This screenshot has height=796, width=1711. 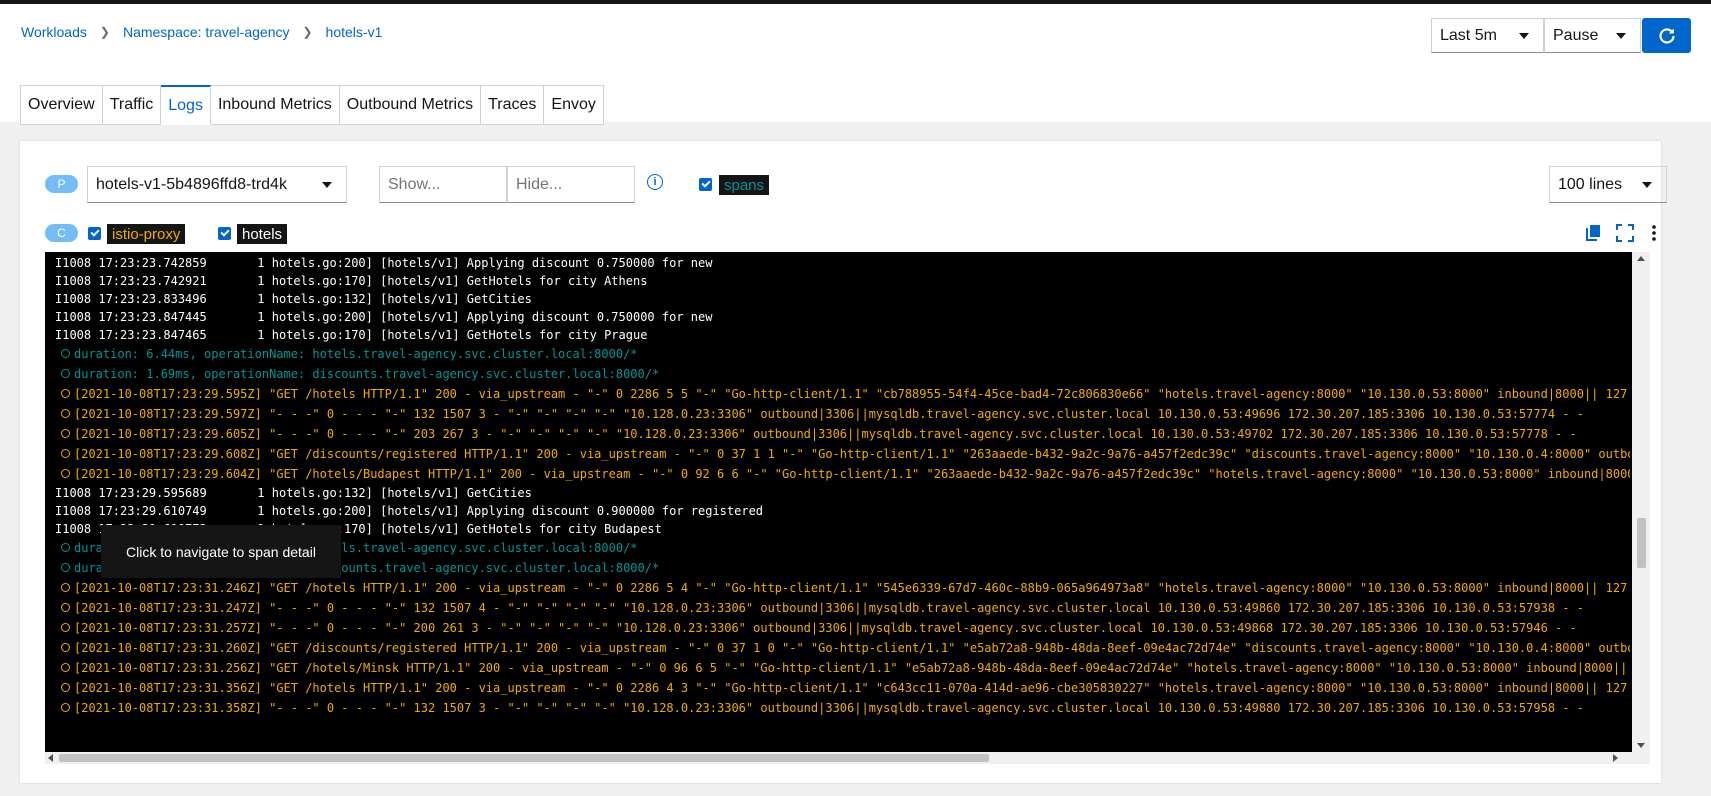 What do you see at coordinates (1592, 35) in the screenshot?
I see `refresh-interval-select: Pause` at bounding box center [1592, 35].